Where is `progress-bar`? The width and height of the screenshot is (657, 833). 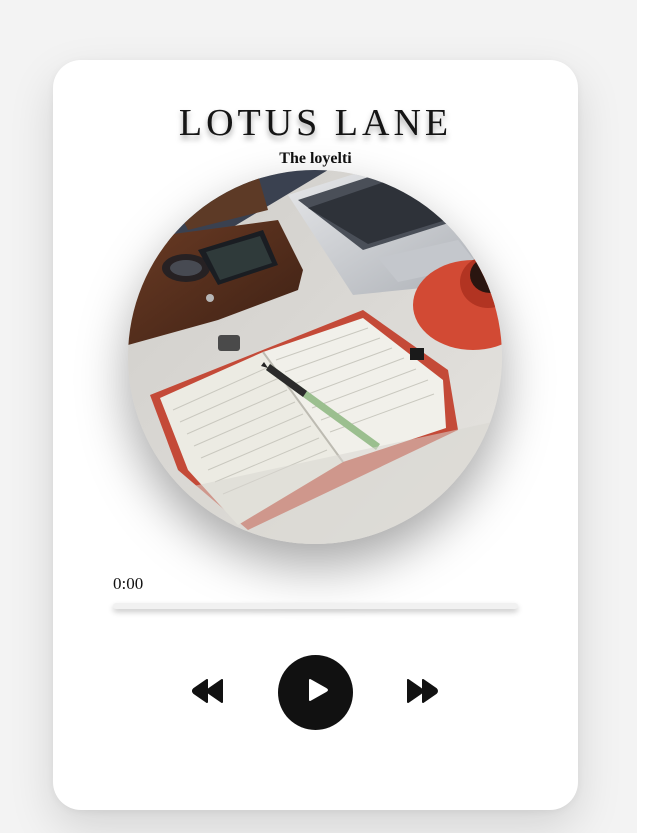
progress-bar is located at coordinates (315, 606).